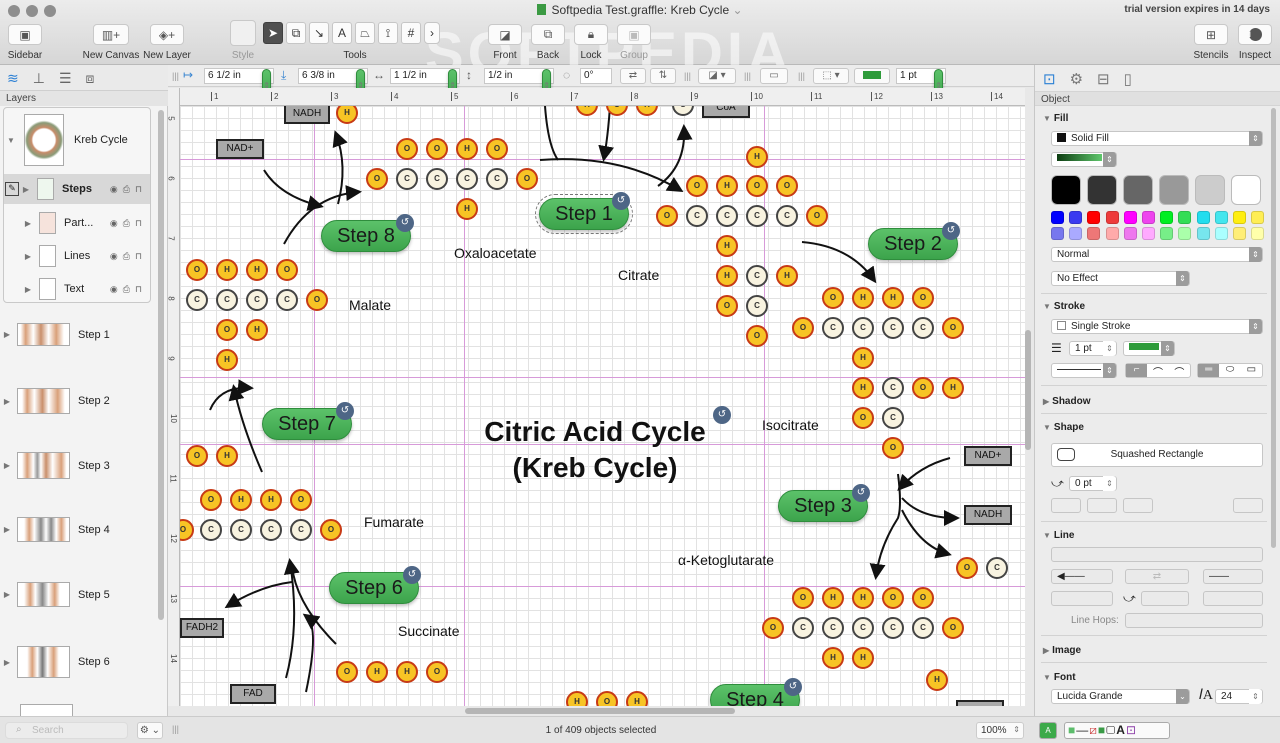  What do you see at coordinates (1157, 326) in the screenshot?
I see `stroke-type-popup: Single Stroke ⇕` at bounding box center [1157, 326].